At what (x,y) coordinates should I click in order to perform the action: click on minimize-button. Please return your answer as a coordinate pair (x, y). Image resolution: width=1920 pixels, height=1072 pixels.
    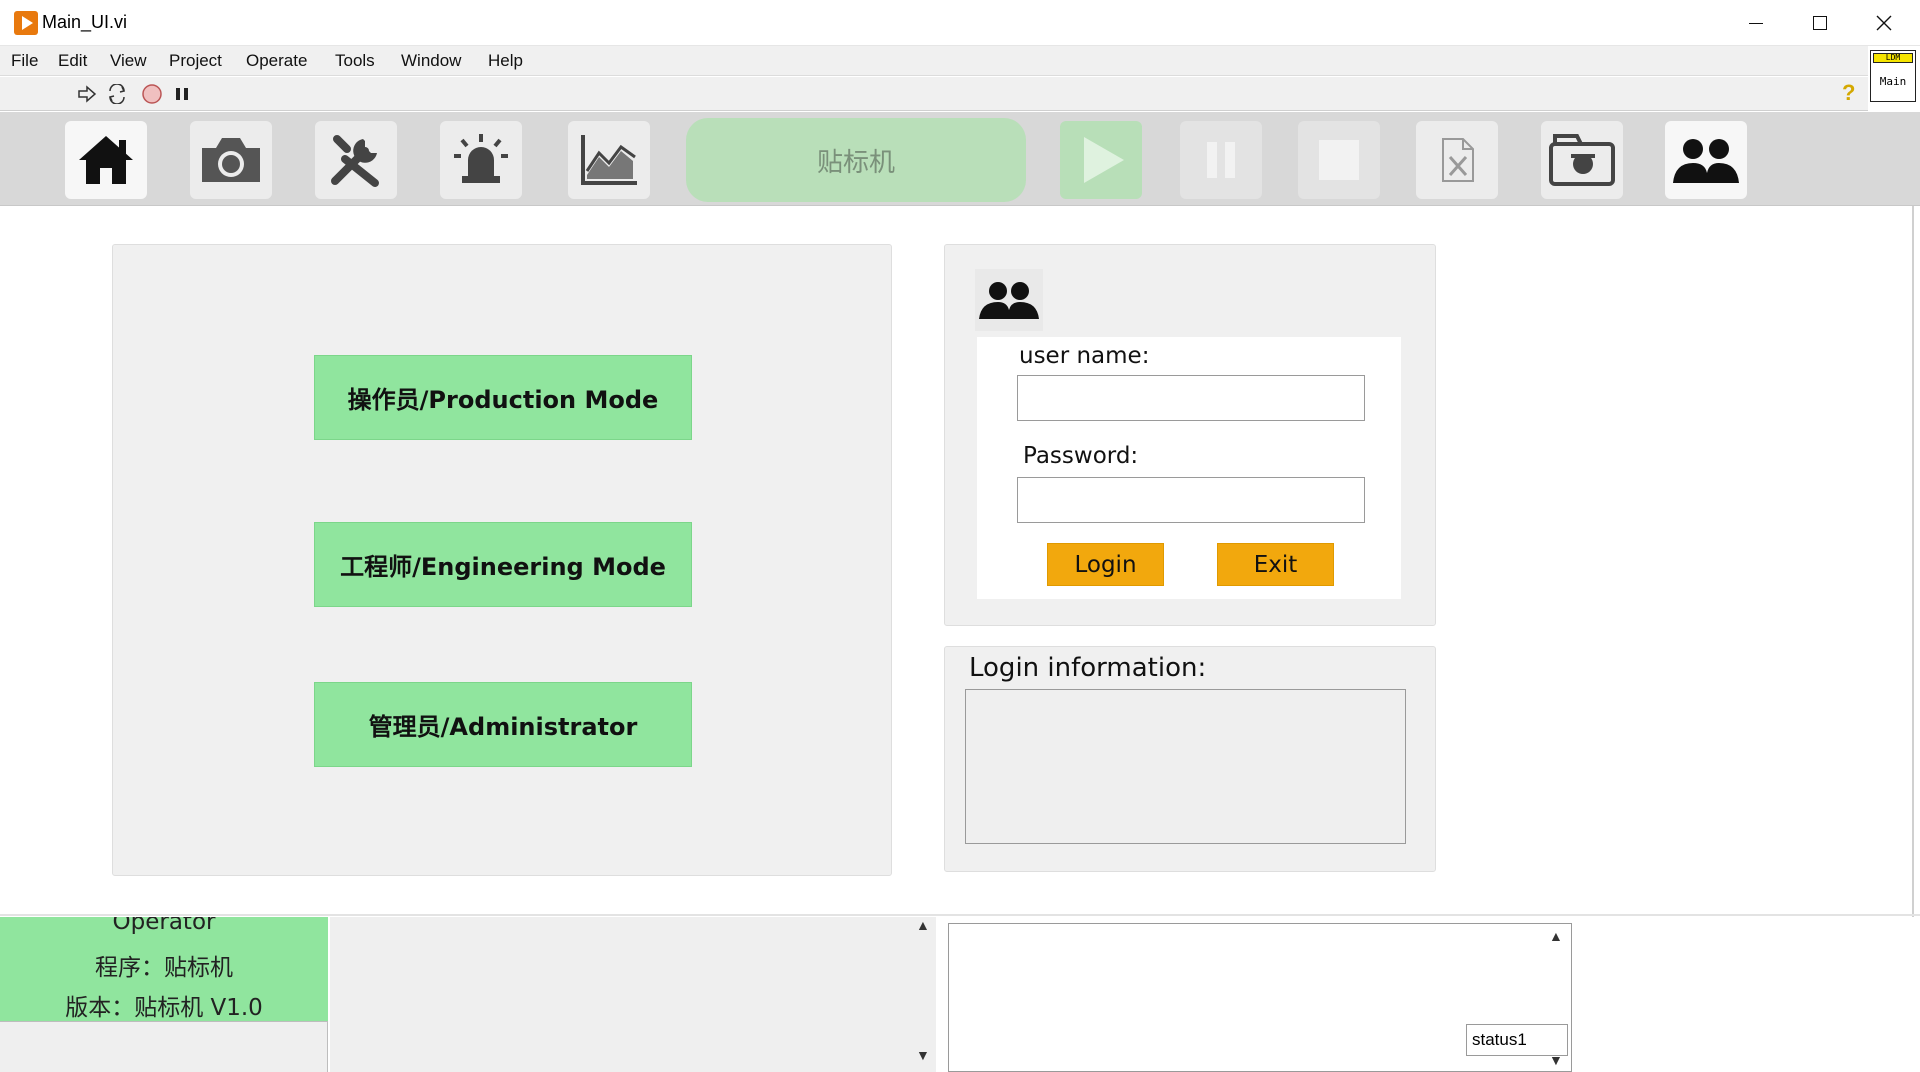
    Looking at the image, I should click on (1756, 23).